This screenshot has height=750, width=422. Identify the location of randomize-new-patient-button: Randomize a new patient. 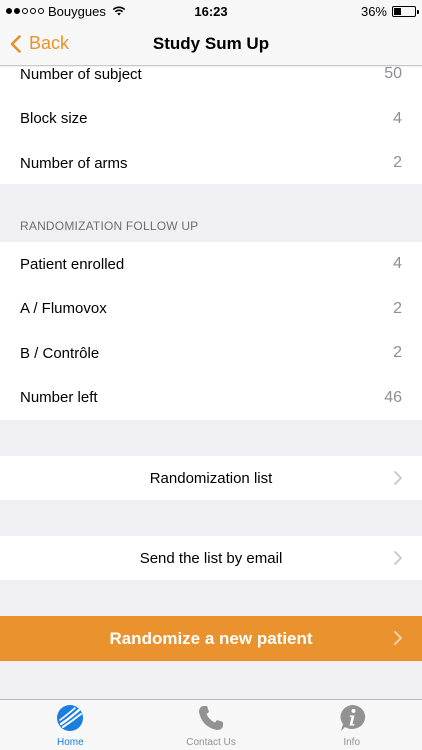
(211, 638).